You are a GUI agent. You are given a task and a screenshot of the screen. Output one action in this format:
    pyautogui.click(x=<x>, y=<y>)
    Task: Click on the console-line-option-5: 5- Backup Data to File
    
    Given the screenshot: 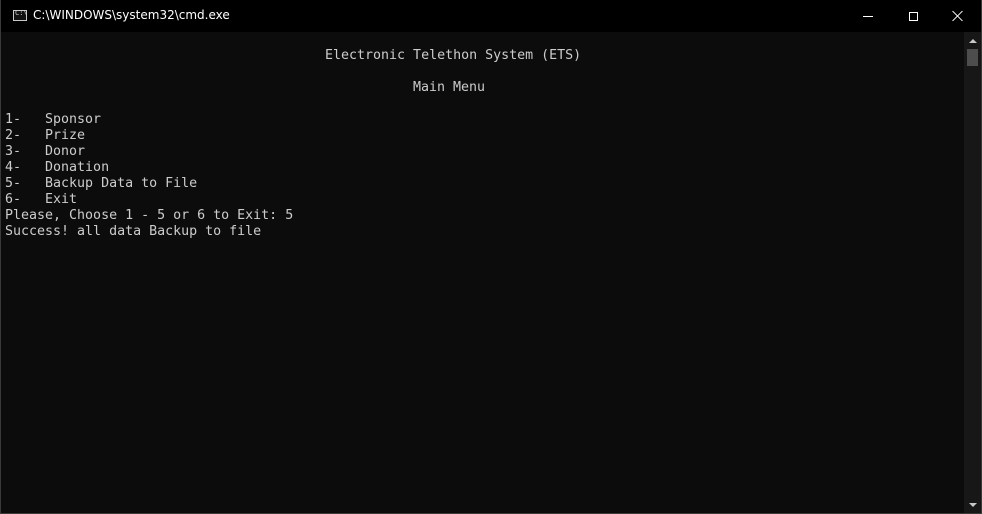 What is the action you would take?
    pyautogui.click(x=101, y=183)
    